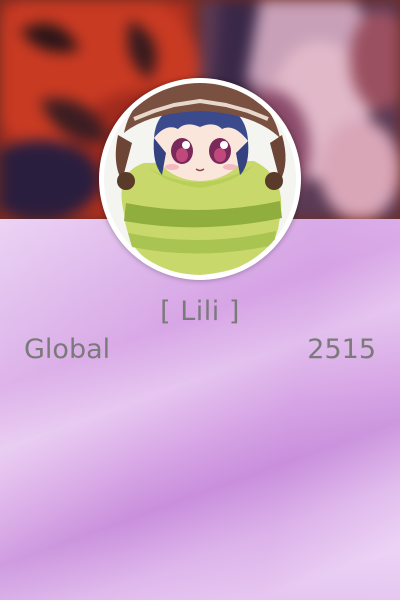 This screenshot has width=400, height=600. I want to click on username: [ Lili ], so click(200, 311).